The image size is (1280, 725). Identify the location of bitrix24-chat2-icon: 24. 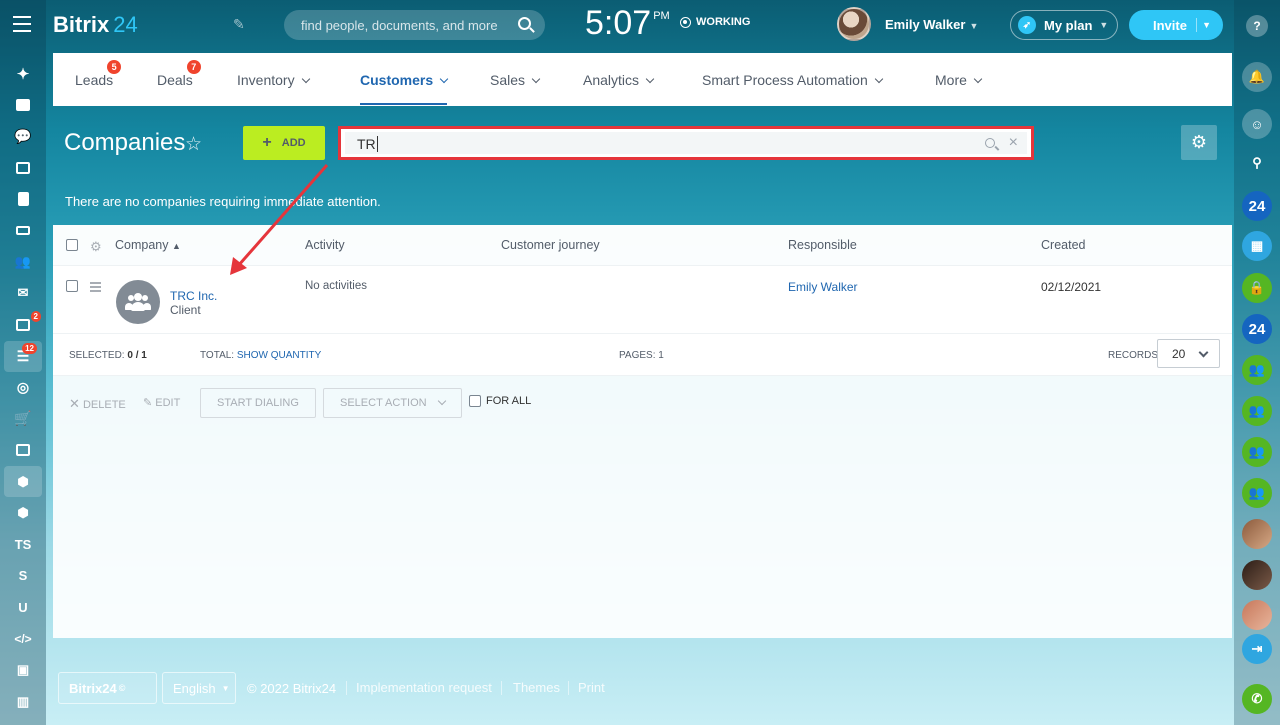
(1257, 329).